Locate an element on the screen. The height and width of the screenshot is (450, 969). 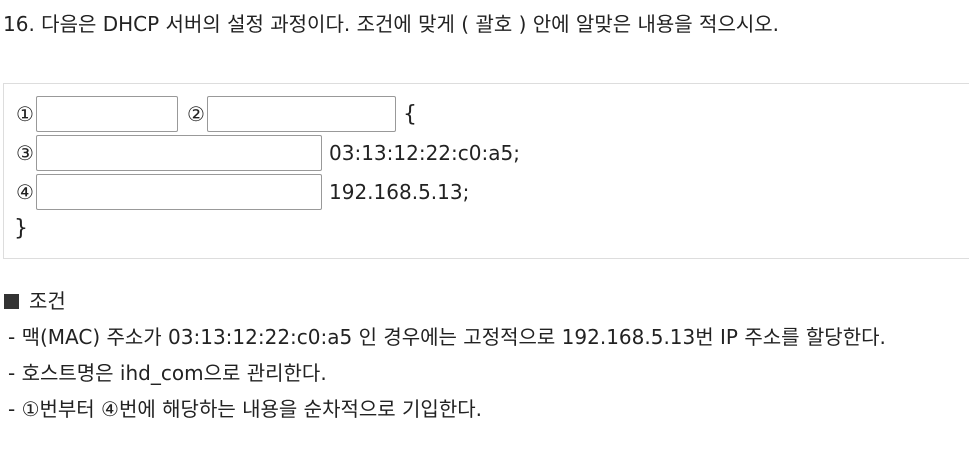
code-line-3: ③ 03:13:12:22:c0:a5; is located at coordinates (267, 153).